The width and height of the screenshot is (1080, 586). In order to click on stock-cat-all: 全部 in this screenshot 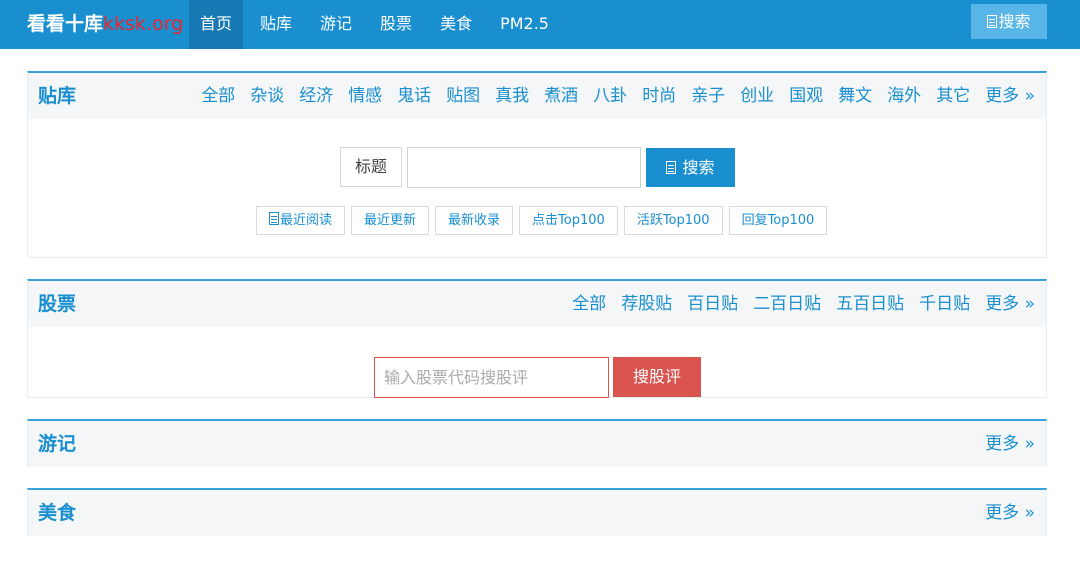, I will do `click(589, 304)`.